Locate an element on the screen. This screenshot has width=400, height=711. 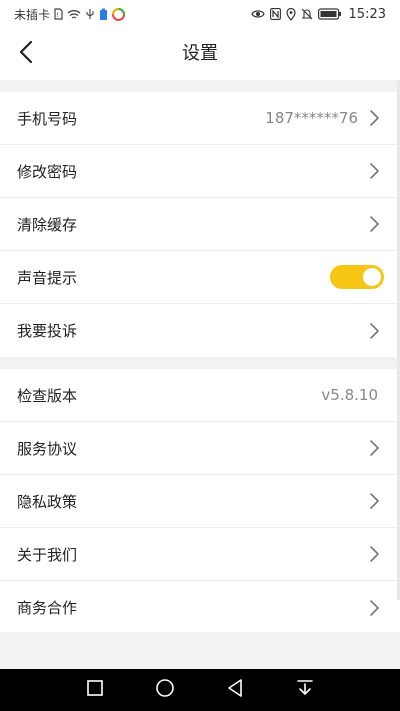
home-button is located at coordinates (165, 690).